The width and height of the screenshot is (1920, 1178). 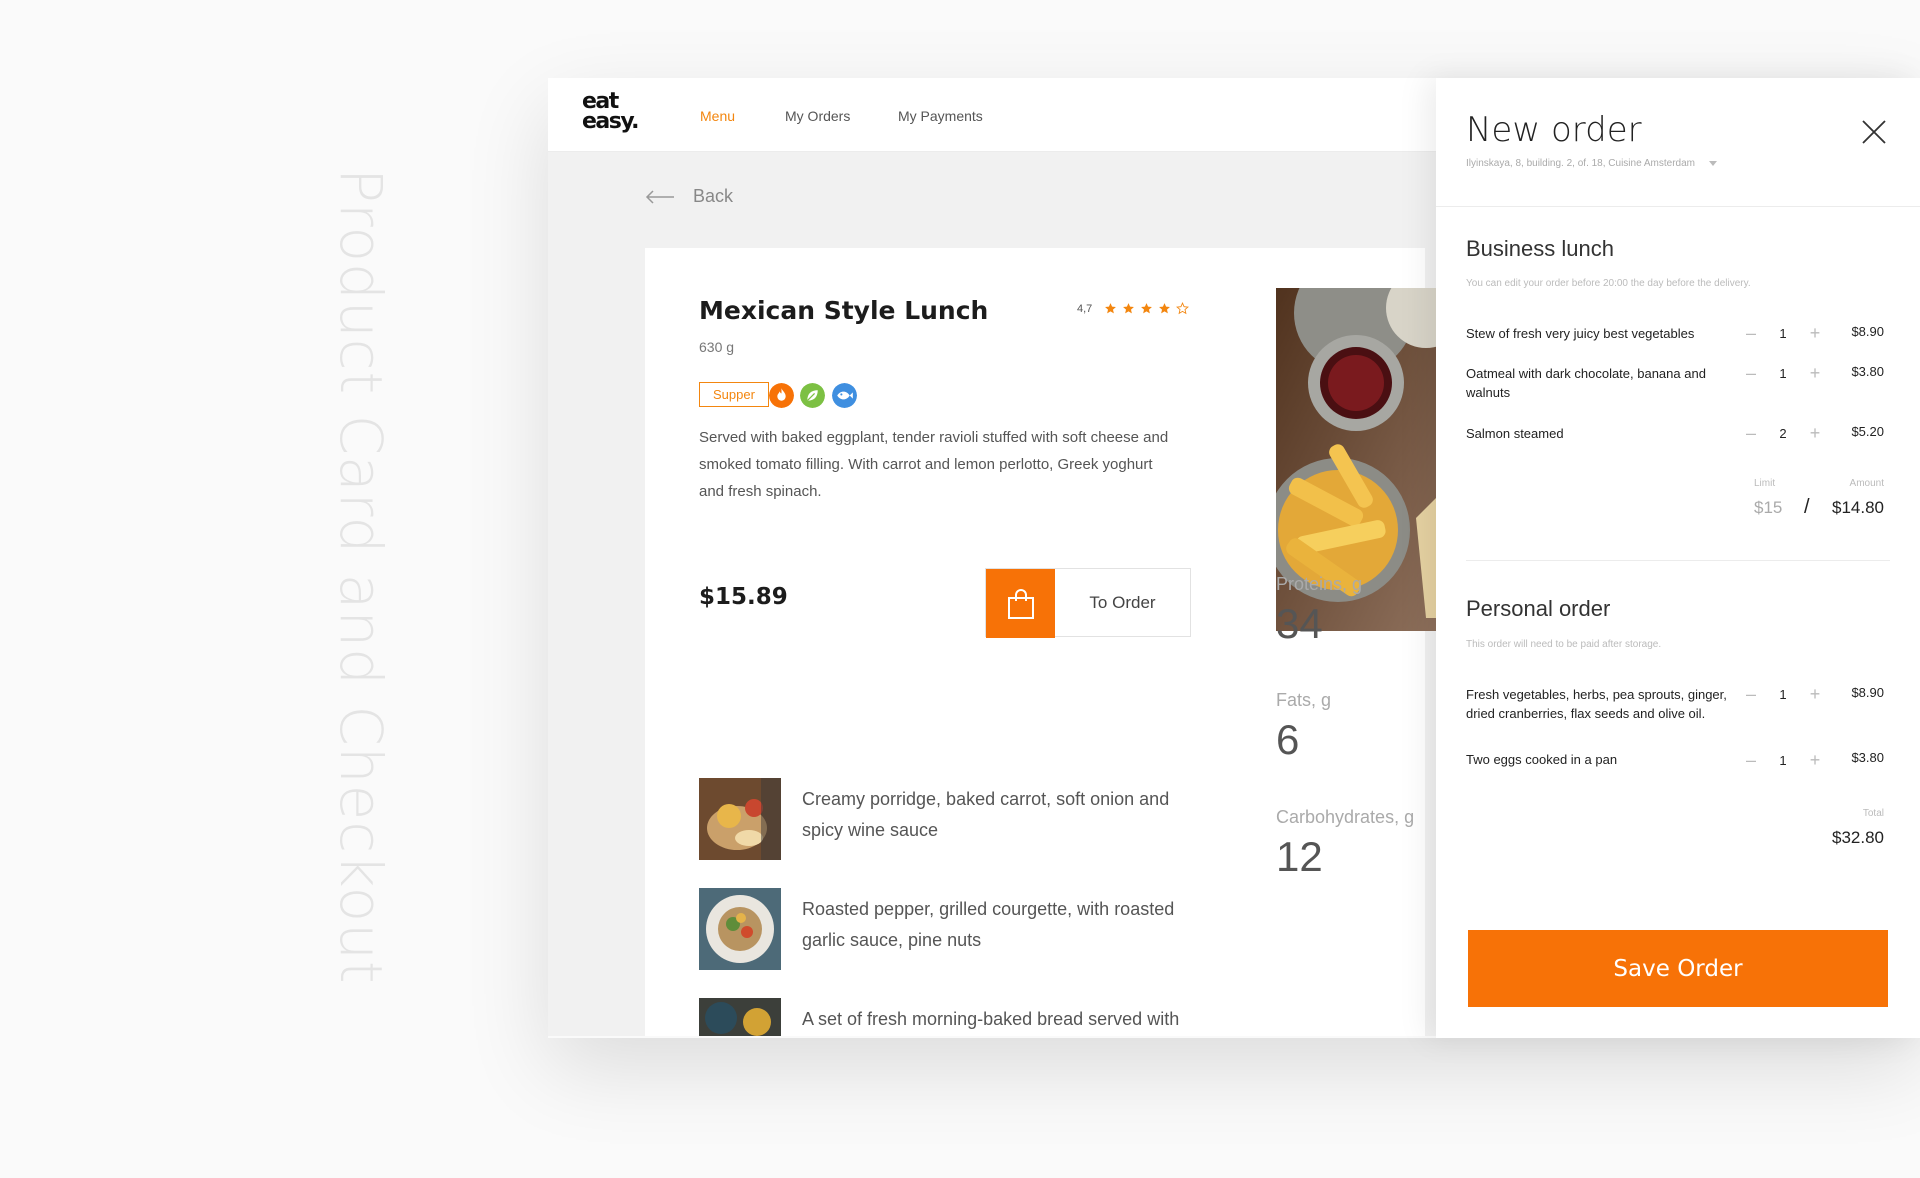 What do you see at coordinates (940, 116) in the screenshot?
I see `nav-my-payments: My Payments` at bounding box center [940, 116].